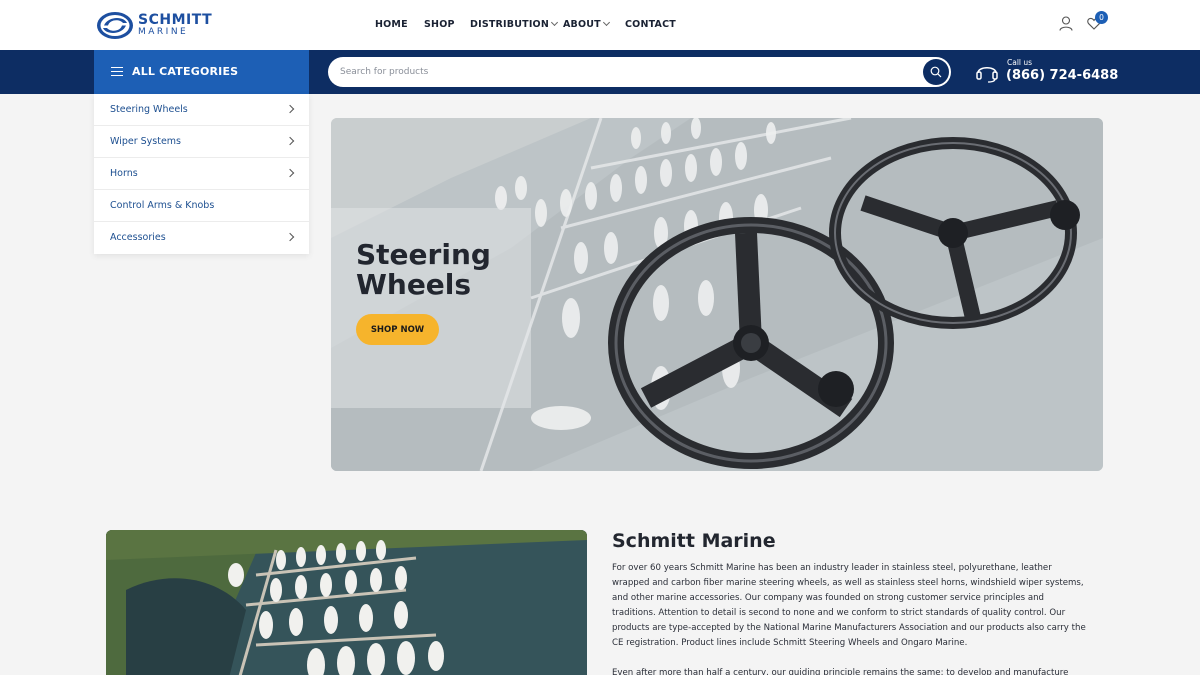 The height and width of the screenshot is (675, 1200). I want to click on logo-mark-icon, so click(115, 25).